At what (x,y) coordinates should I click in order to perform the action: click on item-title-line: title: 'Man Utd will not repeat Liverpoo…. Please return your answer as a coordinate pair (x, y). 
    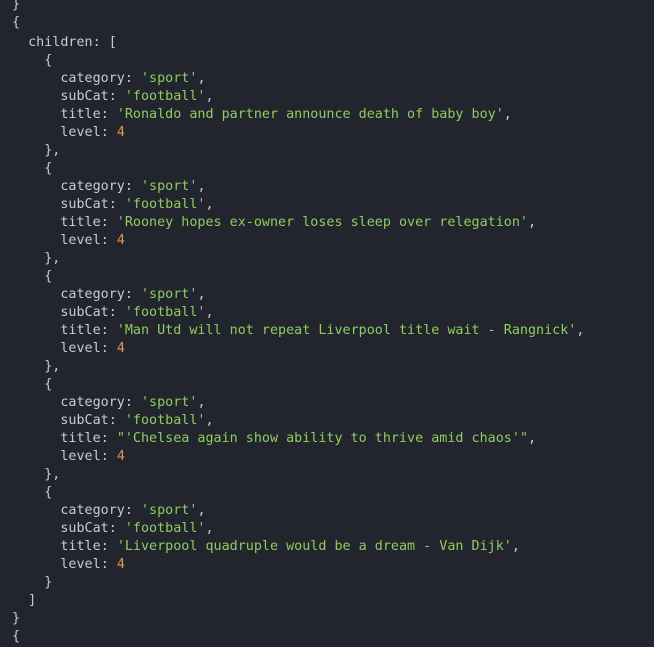
    Looking at the image, I should click on (322, 330).